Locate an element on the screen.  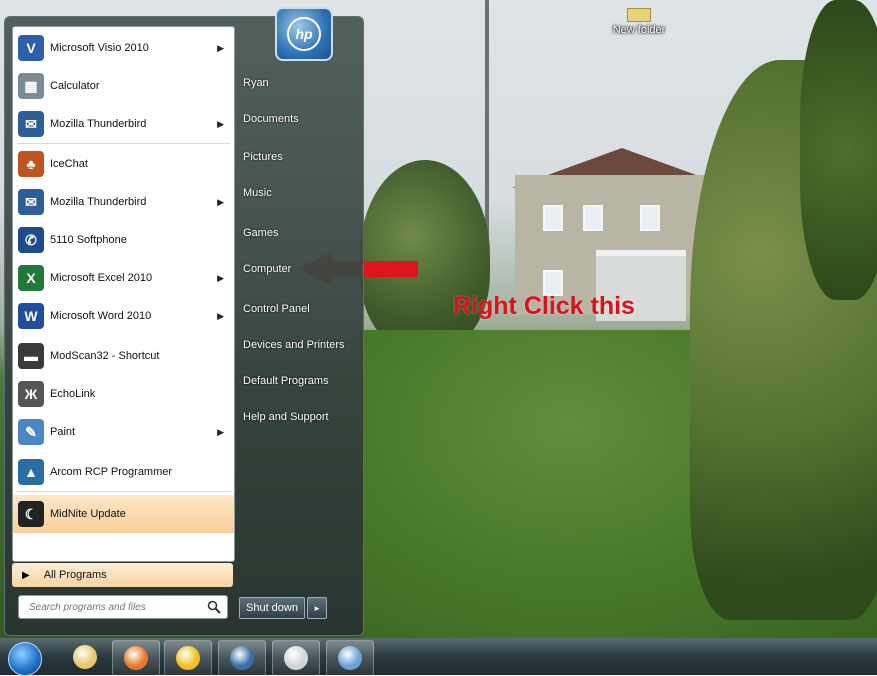
program-label: EchoLink is located at coordinates (73, 394).